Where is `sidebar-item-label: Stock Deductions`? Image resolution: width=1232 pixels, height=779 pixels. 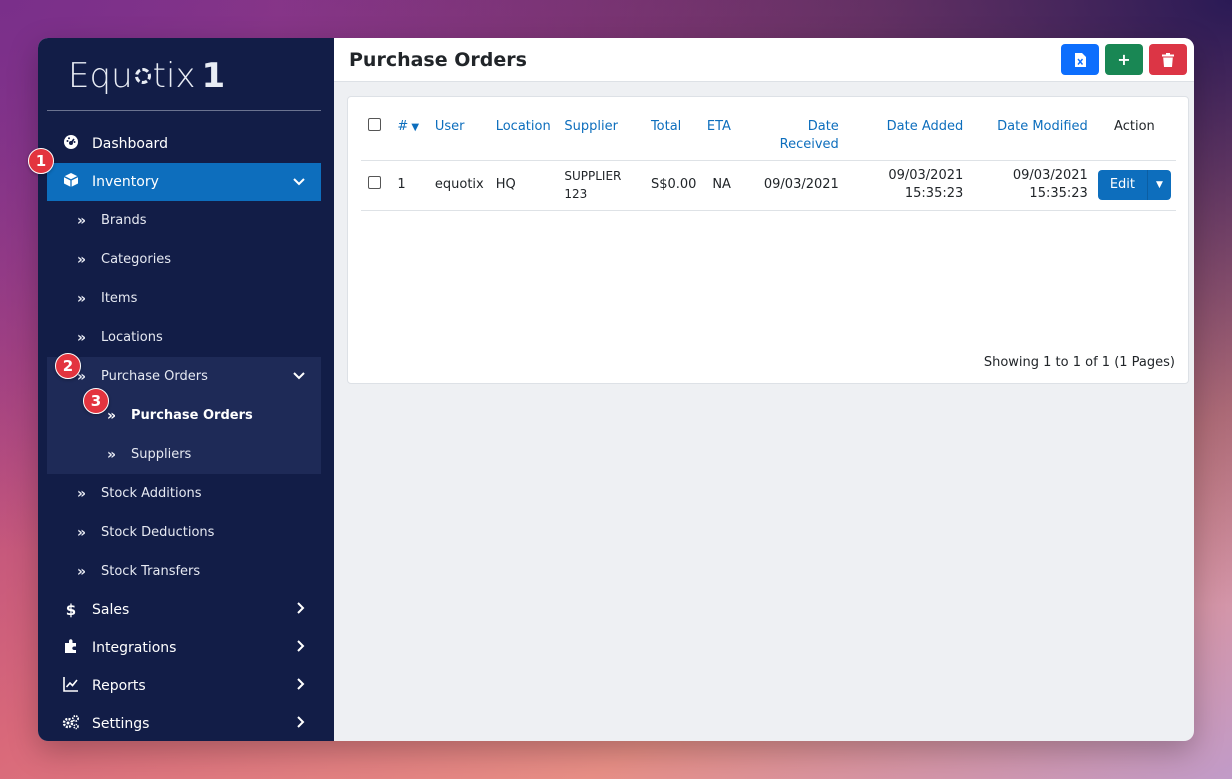 sidebar-item-label: Stock Deductions is located at coordinates (158, 532).